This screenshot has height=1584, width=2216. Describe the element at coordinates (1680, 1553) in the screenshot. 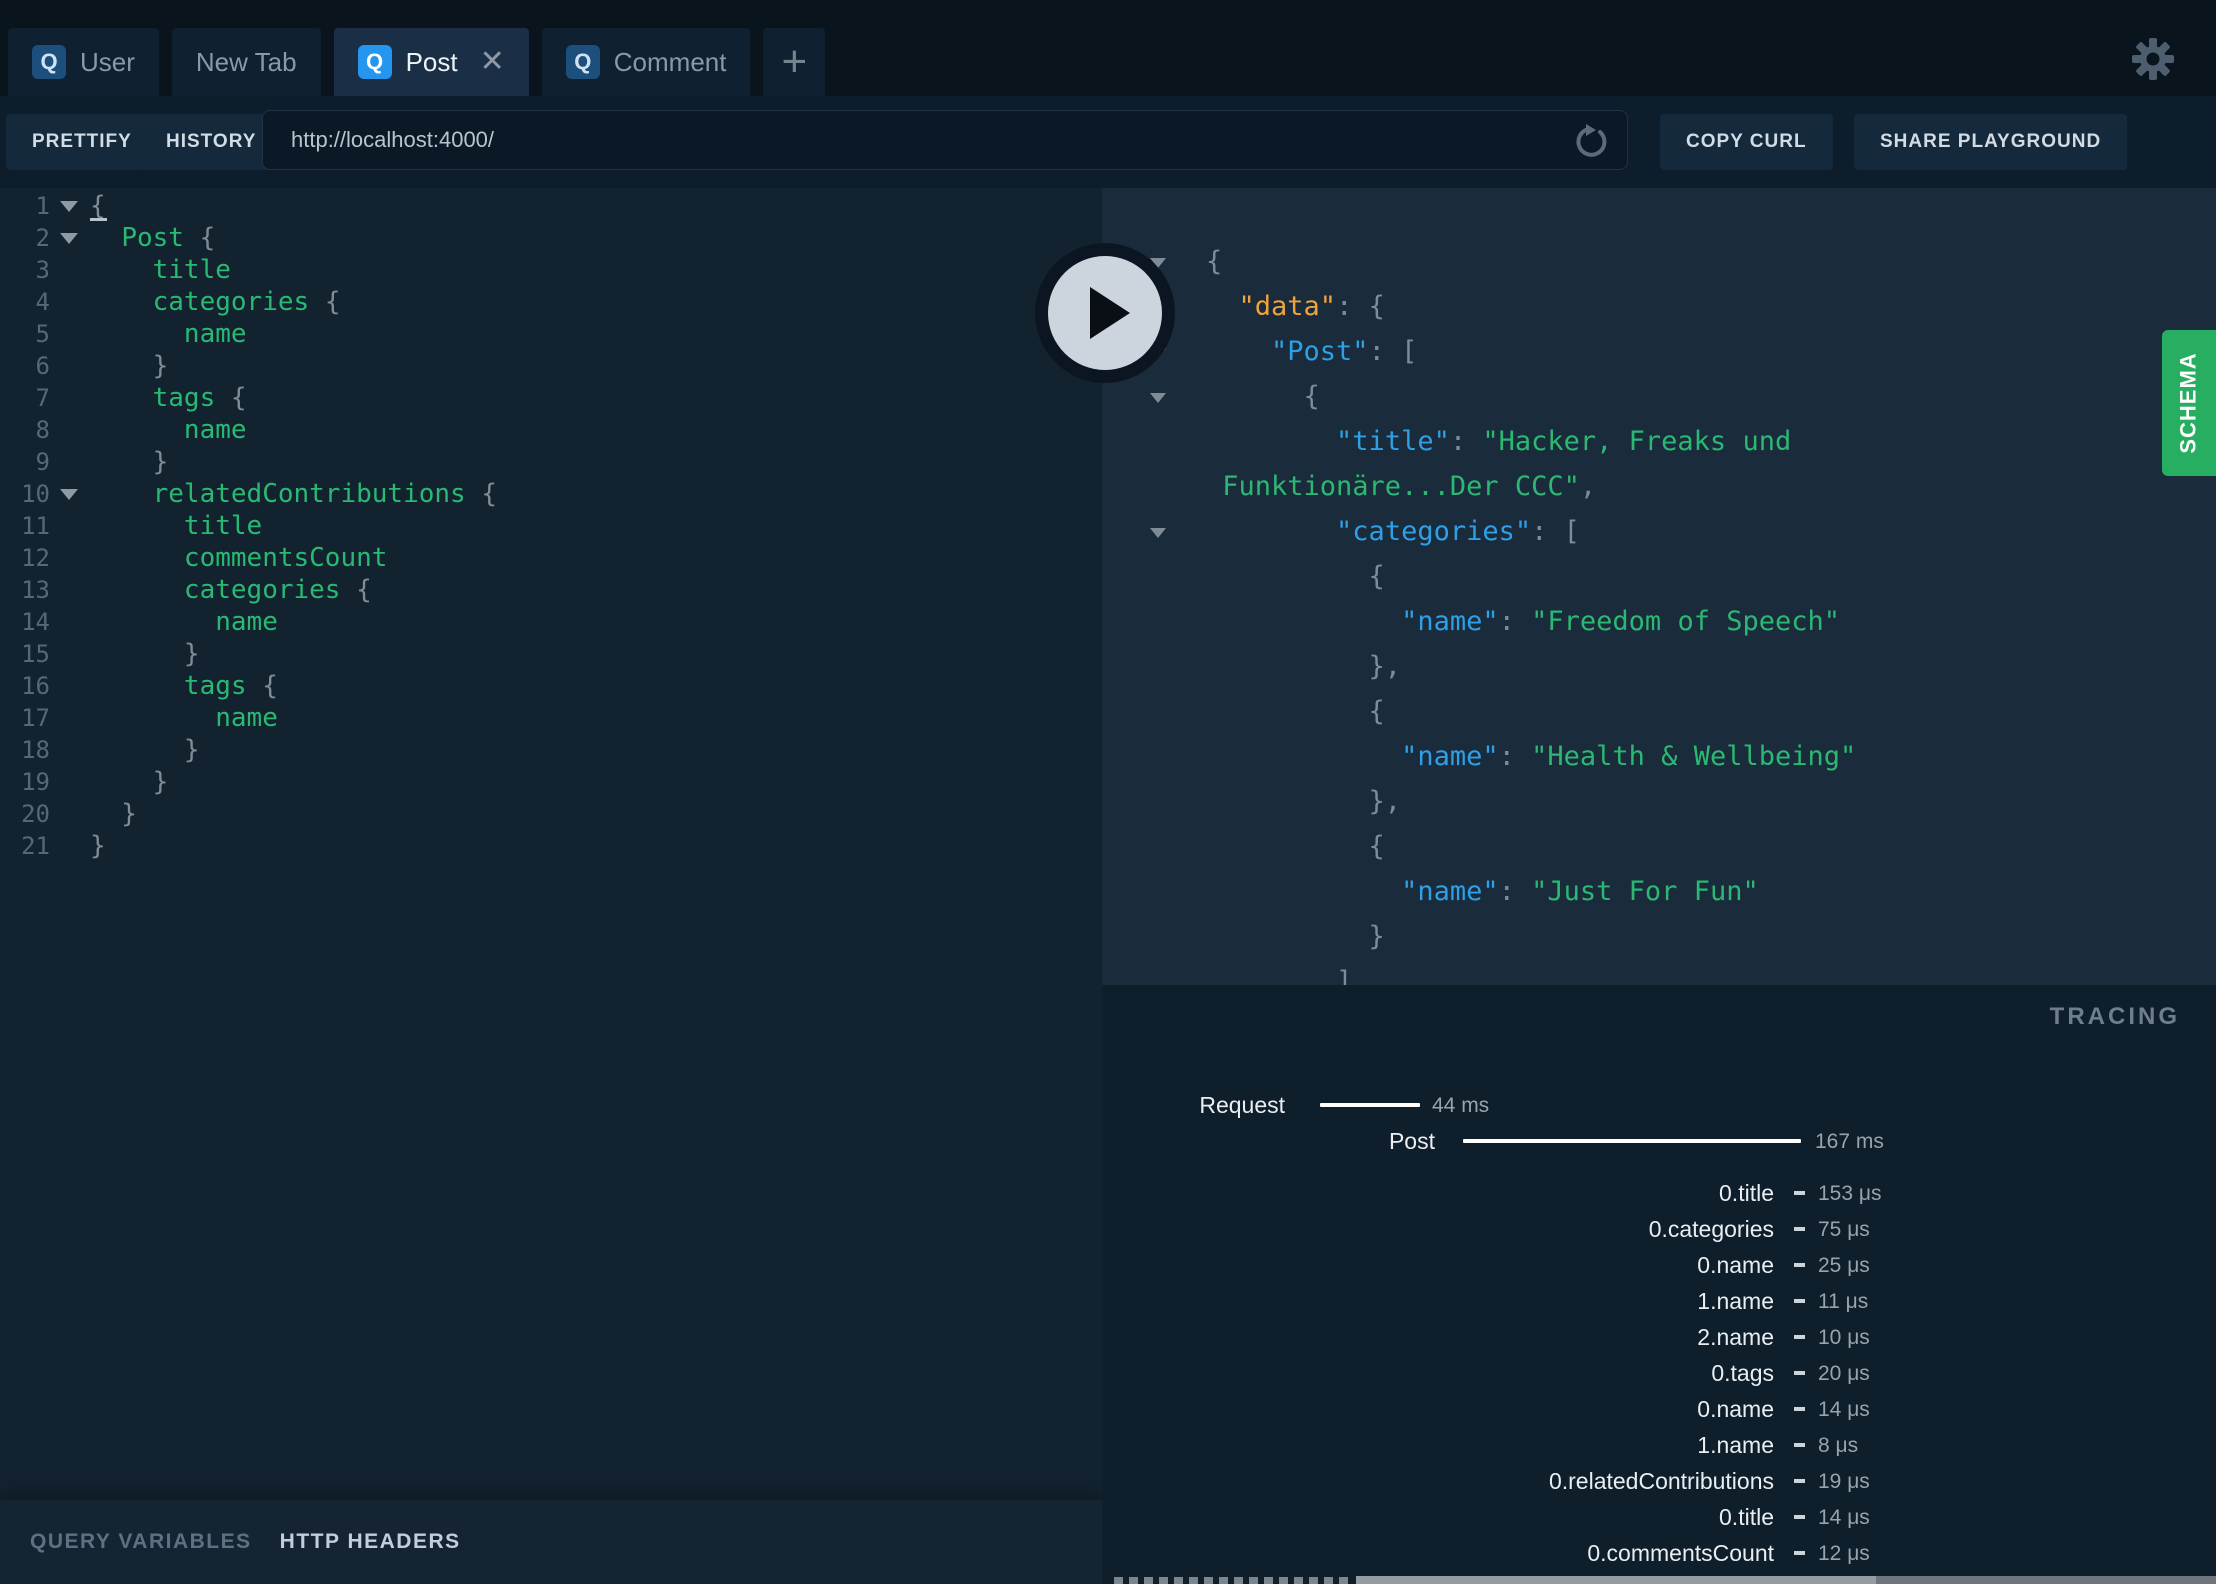

I see `tracing-resolver-path: 0.commentsCount` at that location.